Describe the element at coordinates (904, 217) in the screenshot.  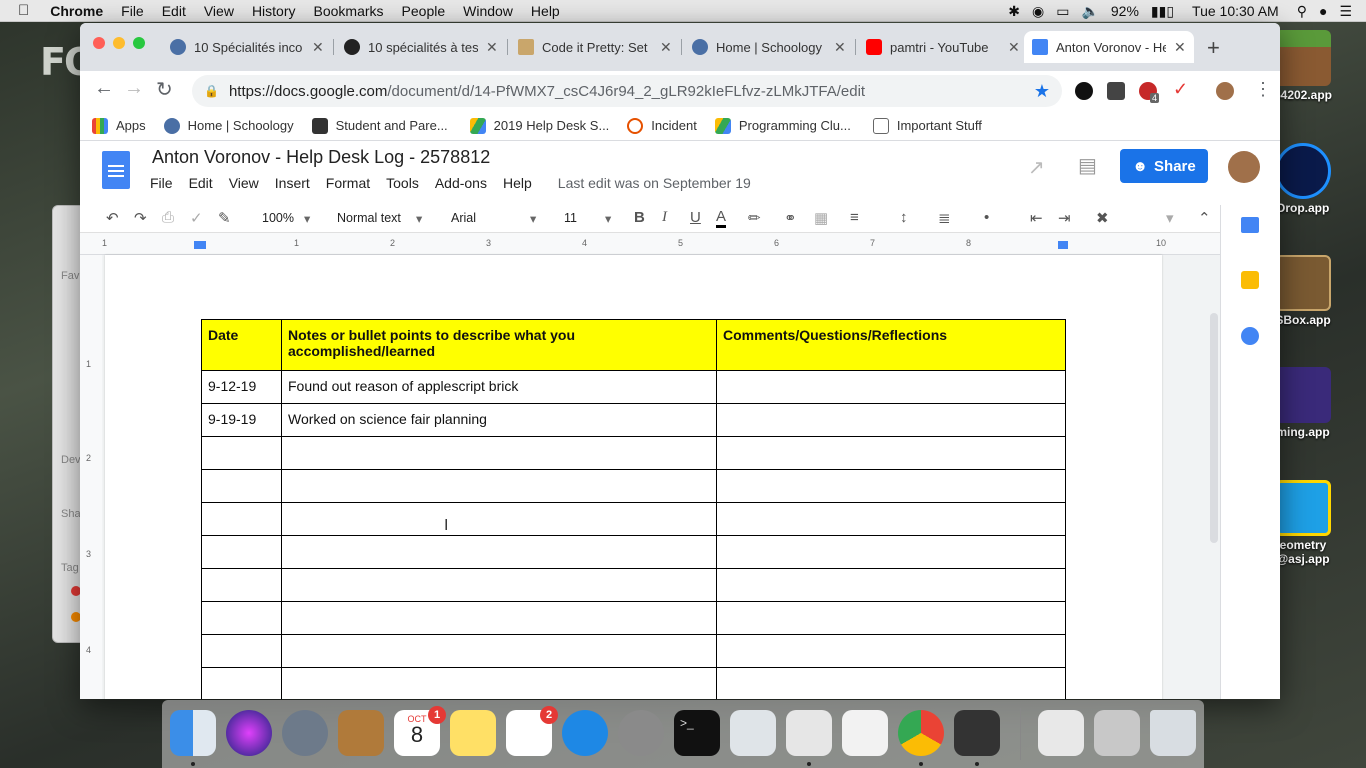
I see `line-spacing-icon: ↕` at that location.